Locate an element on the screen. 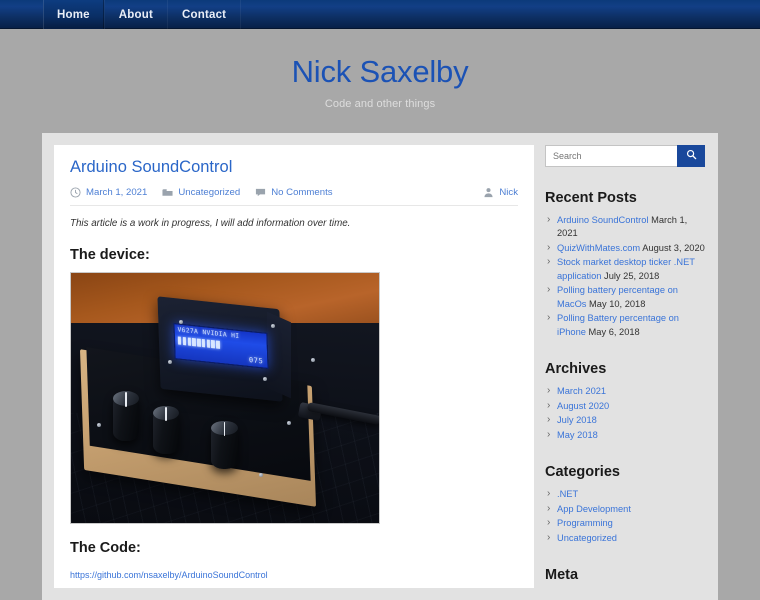  search-button is located at coordinates (691, 156).